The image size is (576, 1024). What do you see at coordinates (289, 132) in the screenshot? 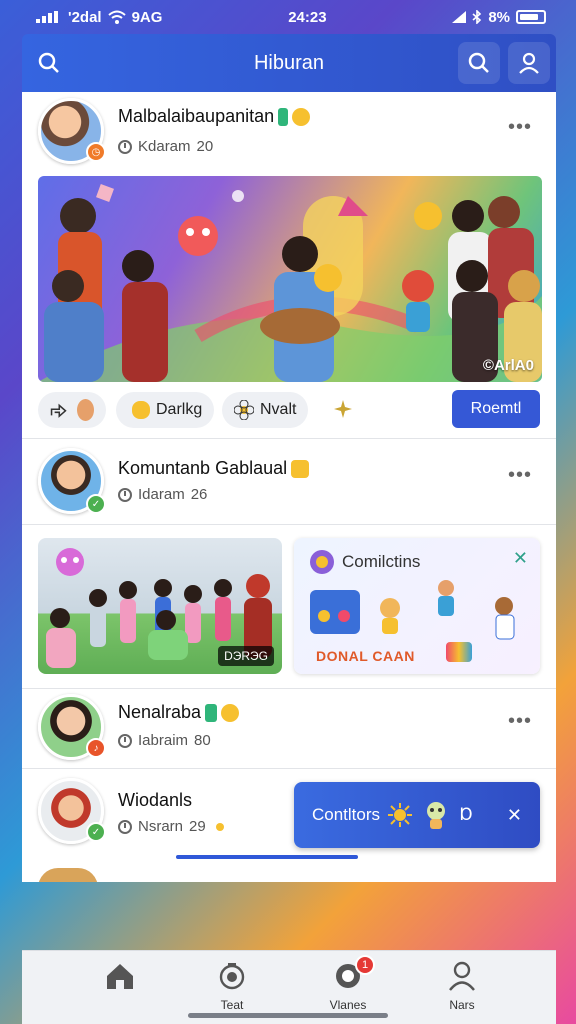
I see `post-header: ◷ Malbalaibaupanitan Kdaram 20 •••` at bounding box center [289, 132].